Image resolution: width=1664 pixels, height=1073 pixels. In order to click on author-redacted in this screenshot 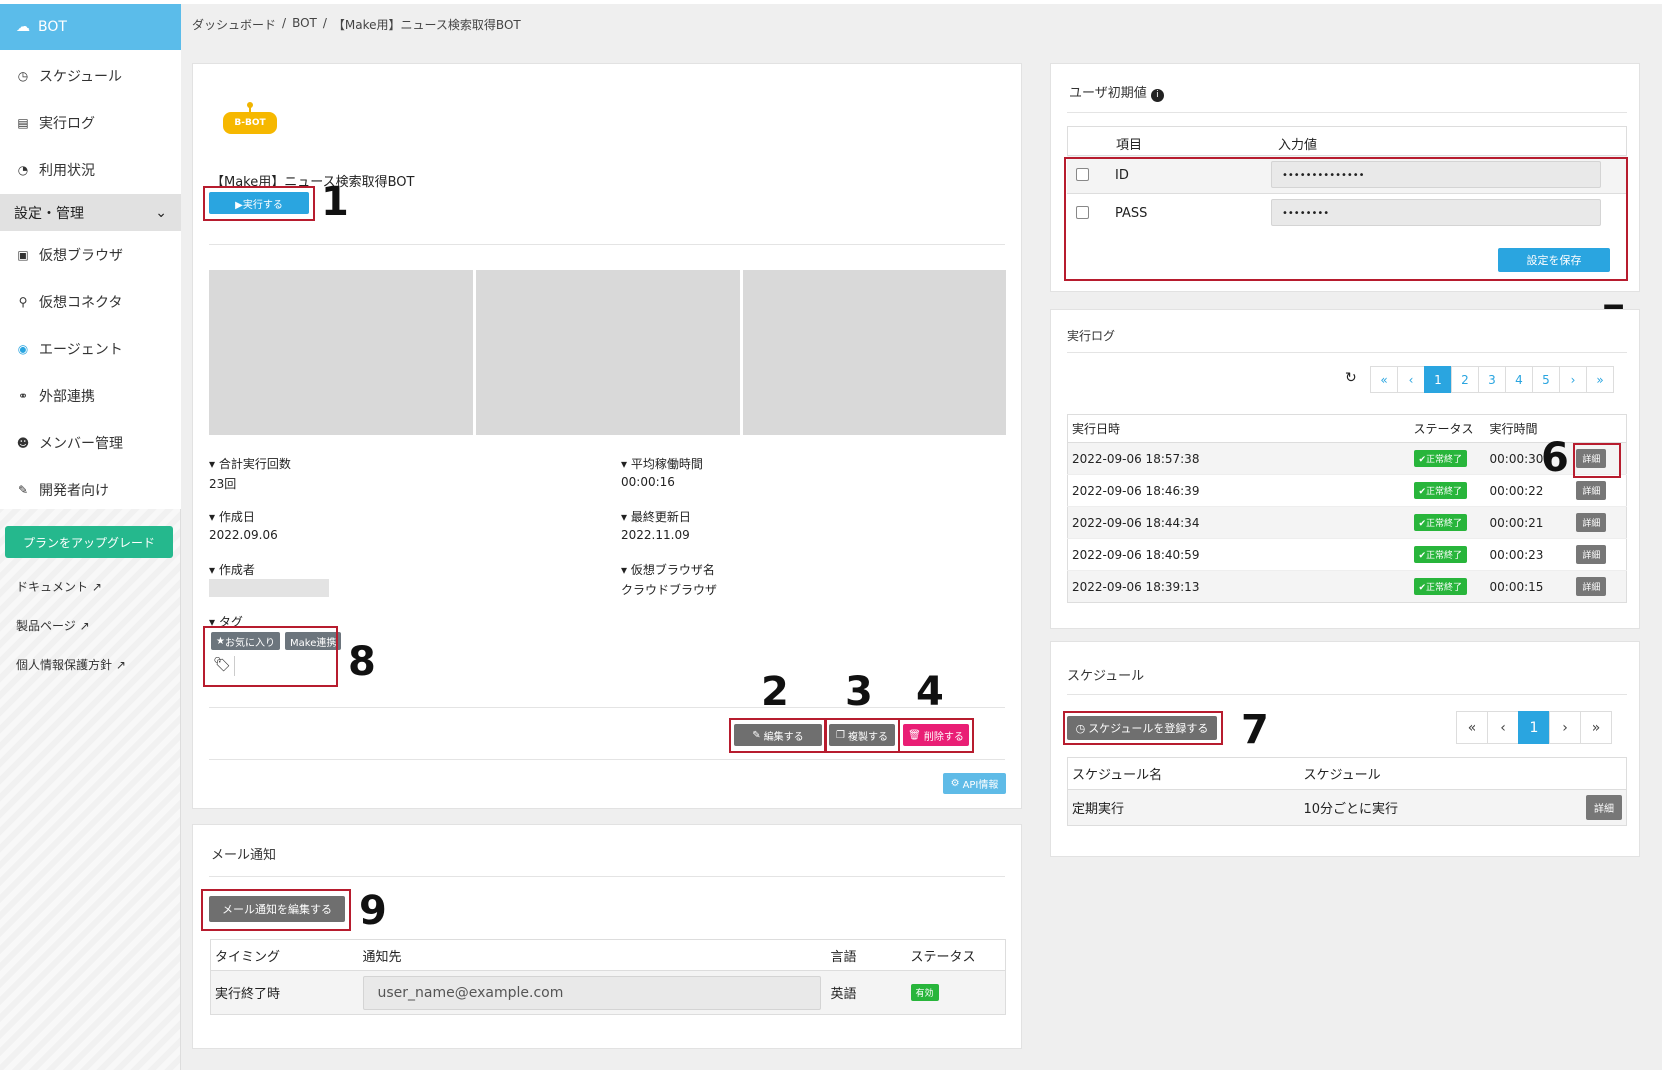, I will do `click(269, 588)`.